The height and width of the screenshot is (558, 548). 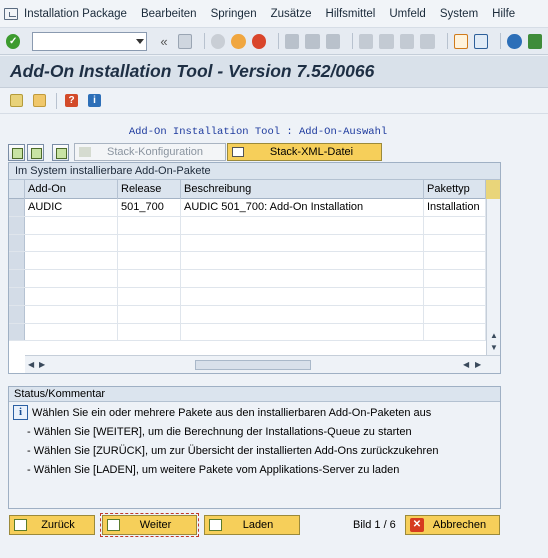 What do you see at coordinates (149, 189) in the screenshot?
I see `header-release: Release` at bounding box center [149, 189].